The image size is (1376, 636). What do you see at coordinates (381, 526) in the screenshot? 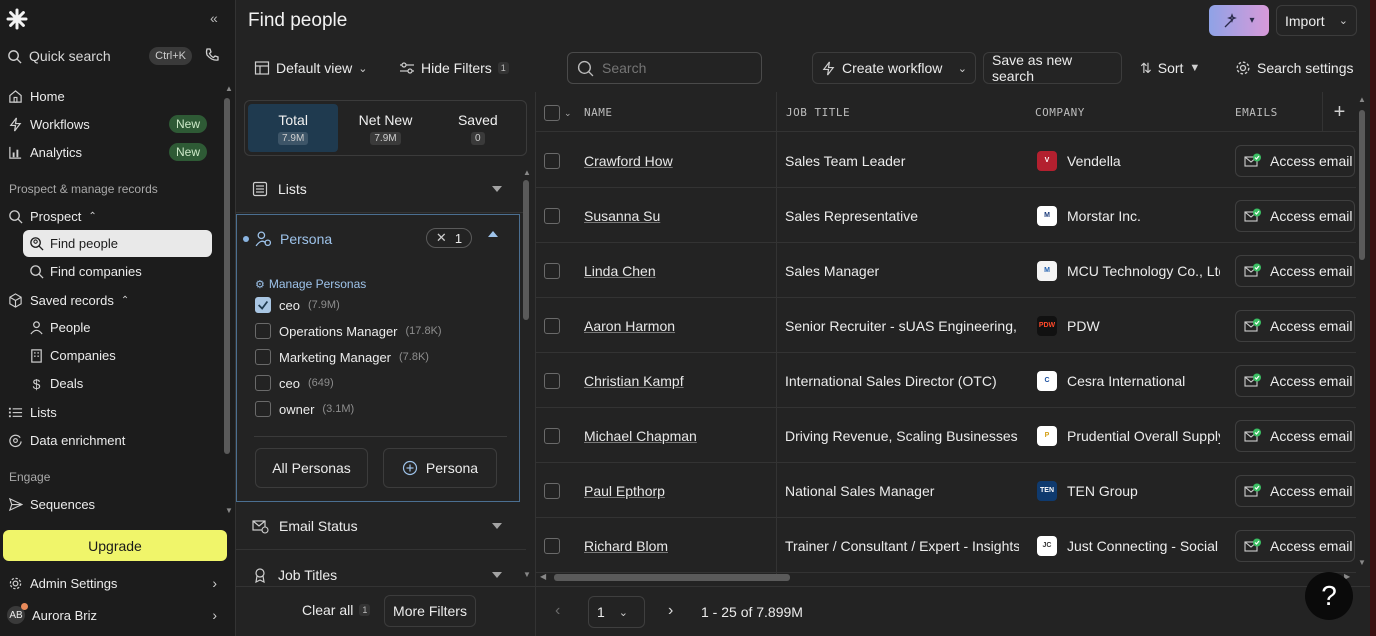
I see `filter-email-status: Email Status` at bounding box center [381, 526].